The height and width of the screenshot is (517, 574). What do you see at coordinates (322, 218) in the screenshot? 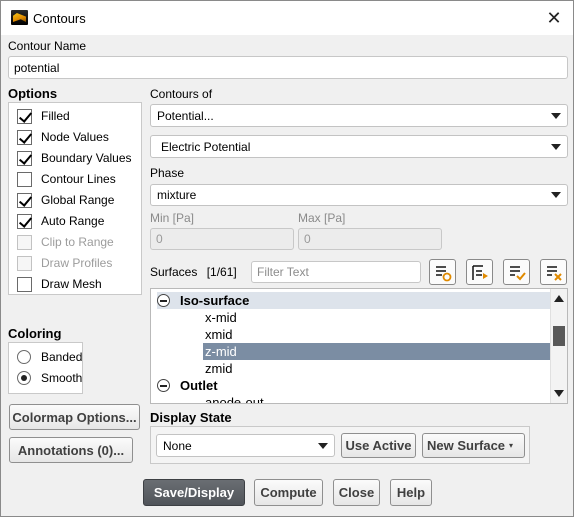
I see `max-label: Max [Pa]` at bounding box center [322, 218].